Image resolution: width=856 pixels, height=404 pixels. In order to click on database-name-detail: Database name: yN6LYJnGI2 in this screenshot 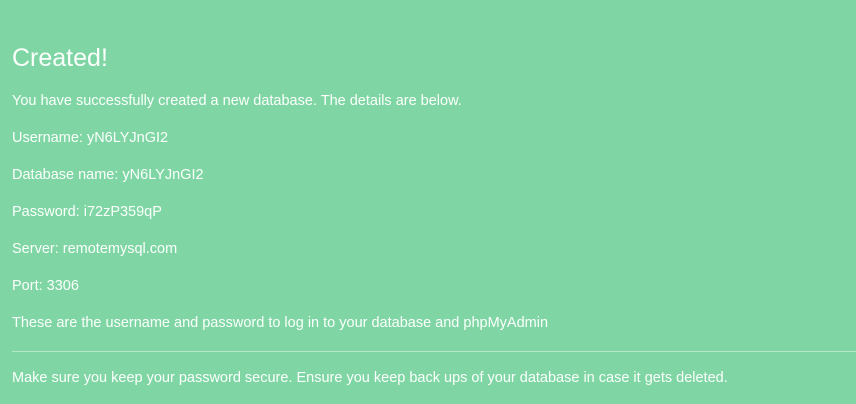, I will do `click(108, 175)`.